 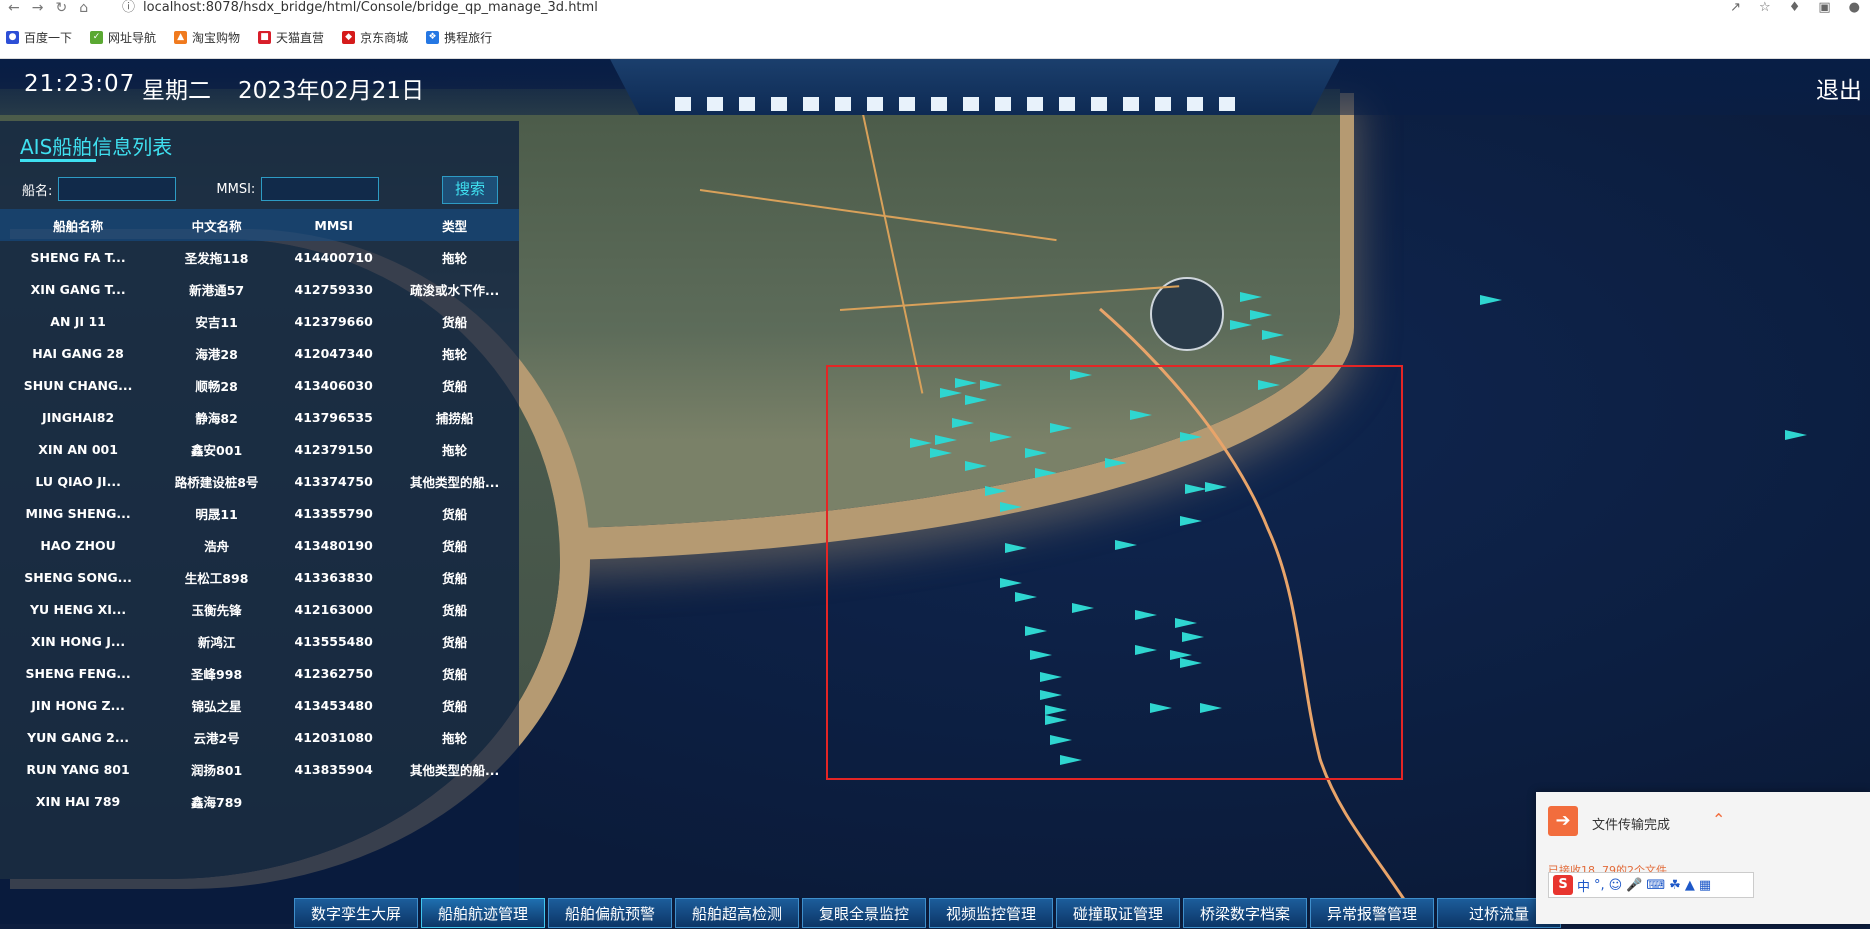 I want to click on table-row: AN JI 11 安吉11 412379660 货船, so click(x=259, y=321).